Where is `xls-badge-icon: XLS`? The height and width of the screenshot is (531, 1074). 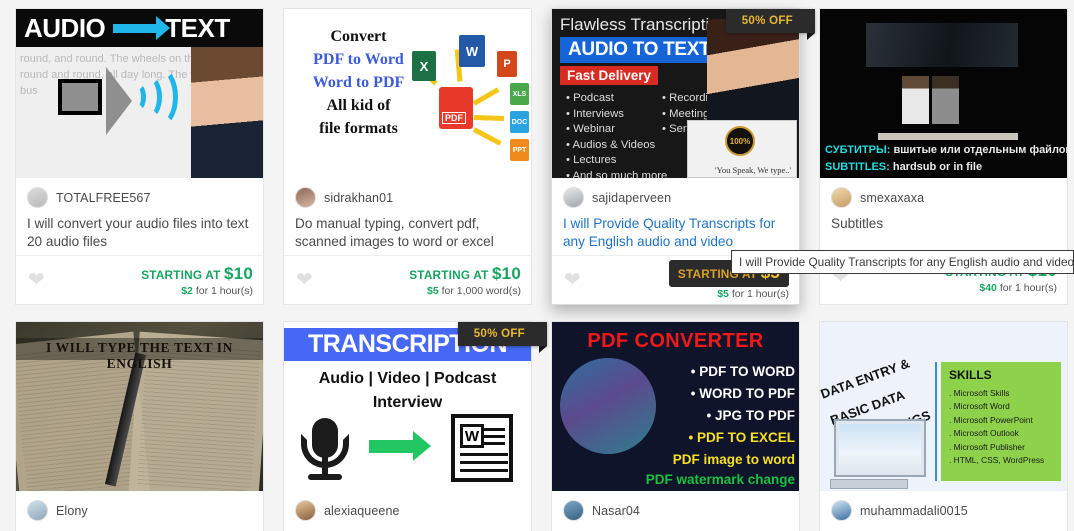 xls-badge-icon: XLS is located at coordinates (519, 94).